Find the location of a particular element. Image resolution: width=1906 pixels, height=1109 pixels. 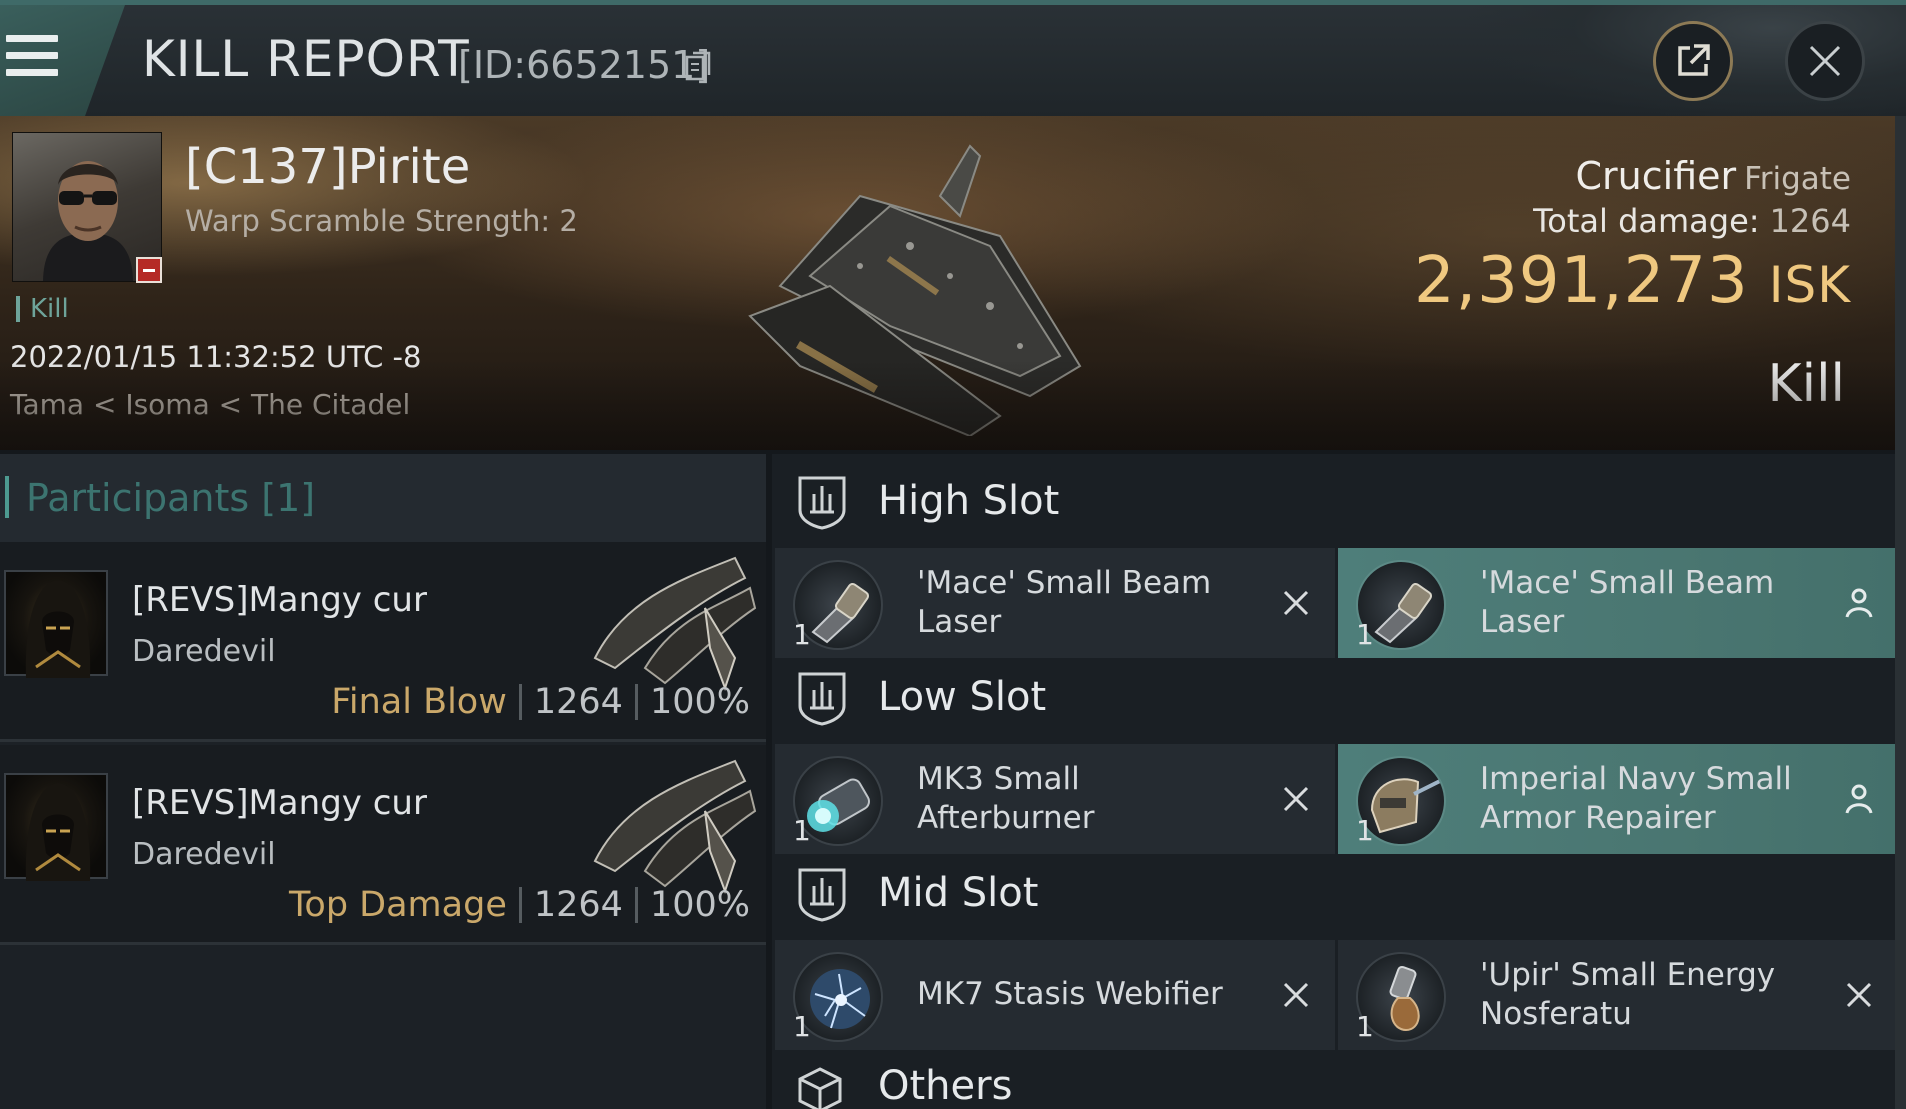

participant-role: Top Damage is located at coordinates (397, 905).